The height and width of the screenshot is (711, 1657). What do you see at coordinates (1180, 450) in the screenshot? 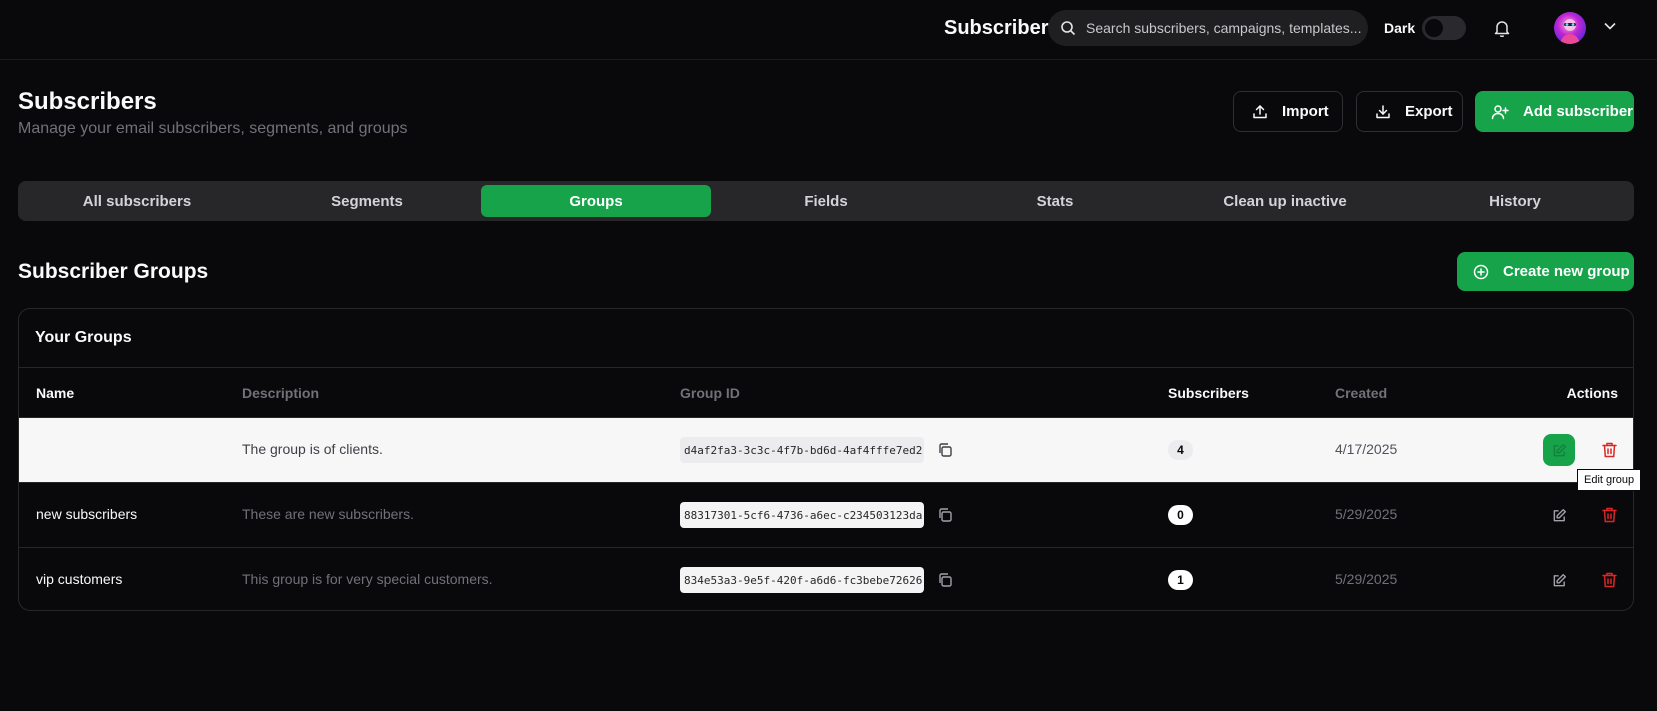
I see `subscriber-count-badge: 4` at bounding box center [1180, 450].